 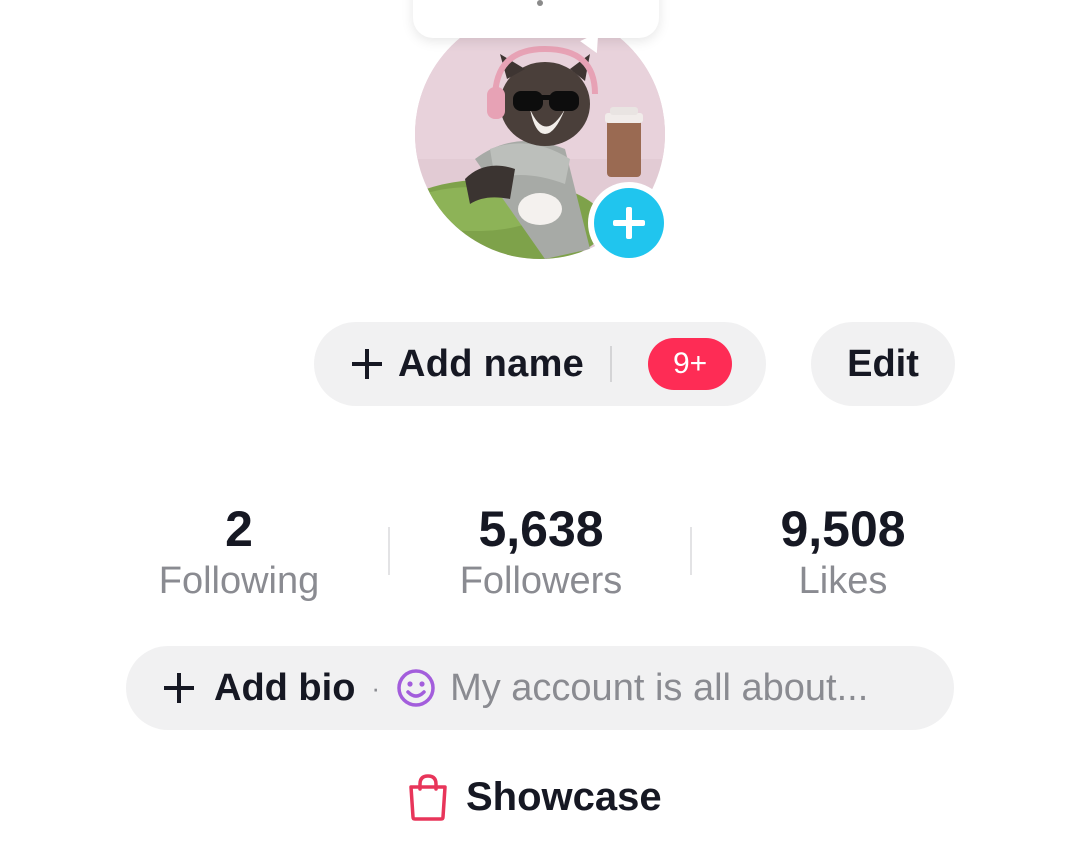 What do you see at coordinates (540, 3) in the screenshot?
I see `more-options-icon` at bounding box center [540, 3].